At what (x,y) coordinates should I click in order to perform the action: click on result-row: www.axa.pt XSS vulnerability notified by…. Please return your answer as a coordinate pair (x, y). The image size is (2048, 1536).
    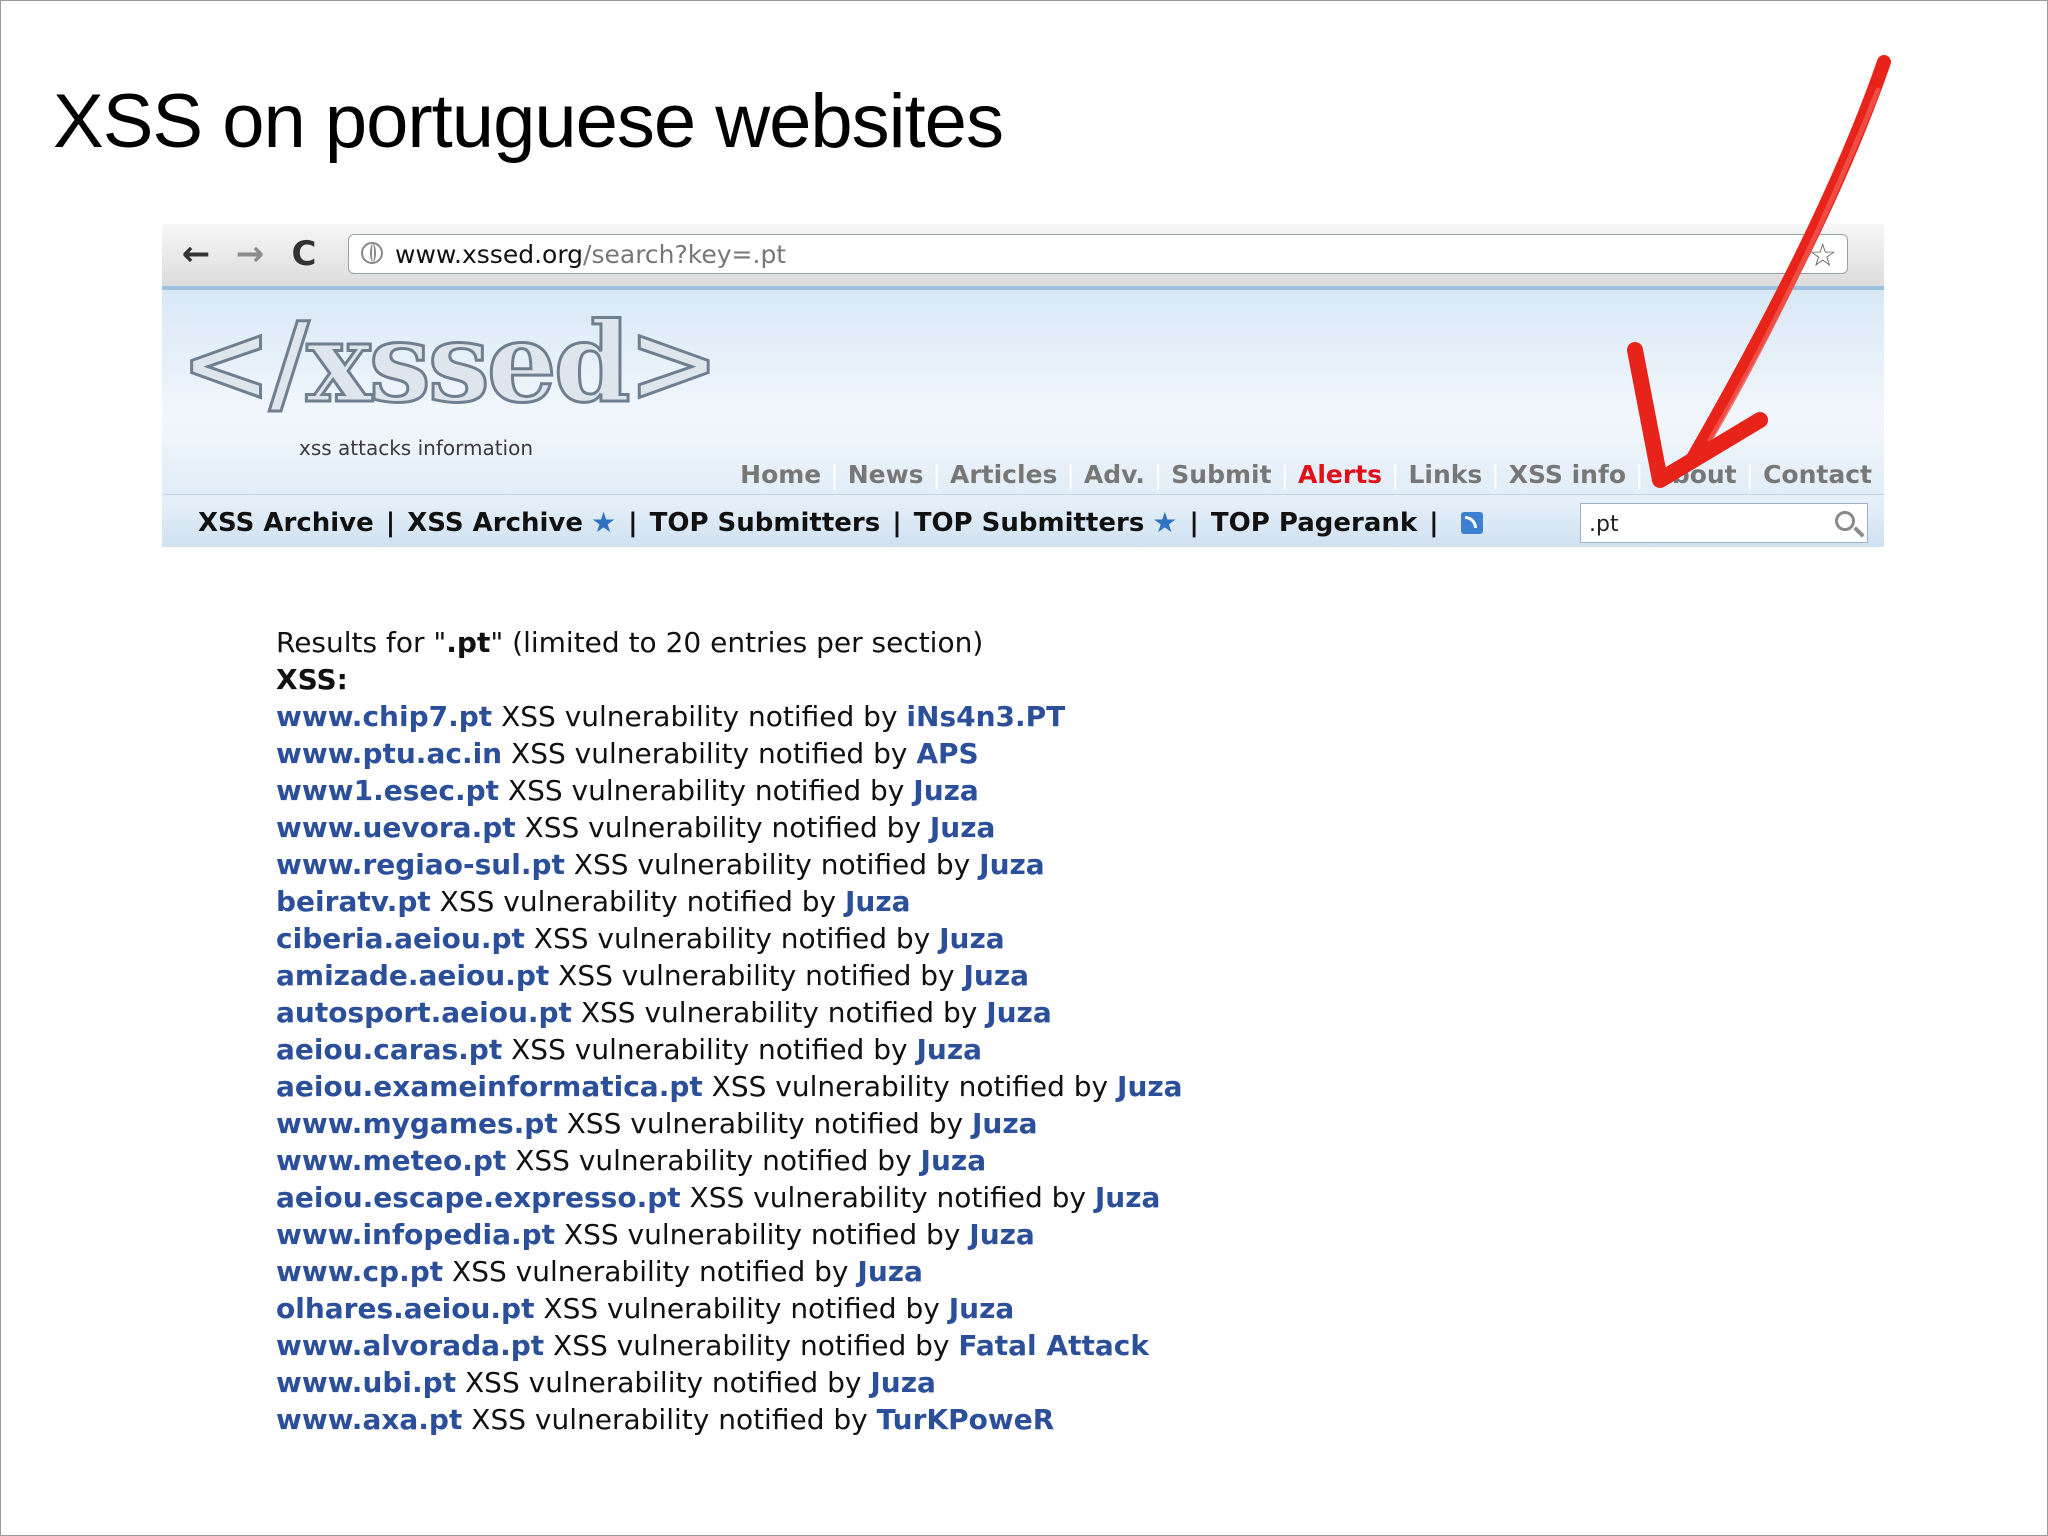
    Looking at the image, I should click on (729, 1419).